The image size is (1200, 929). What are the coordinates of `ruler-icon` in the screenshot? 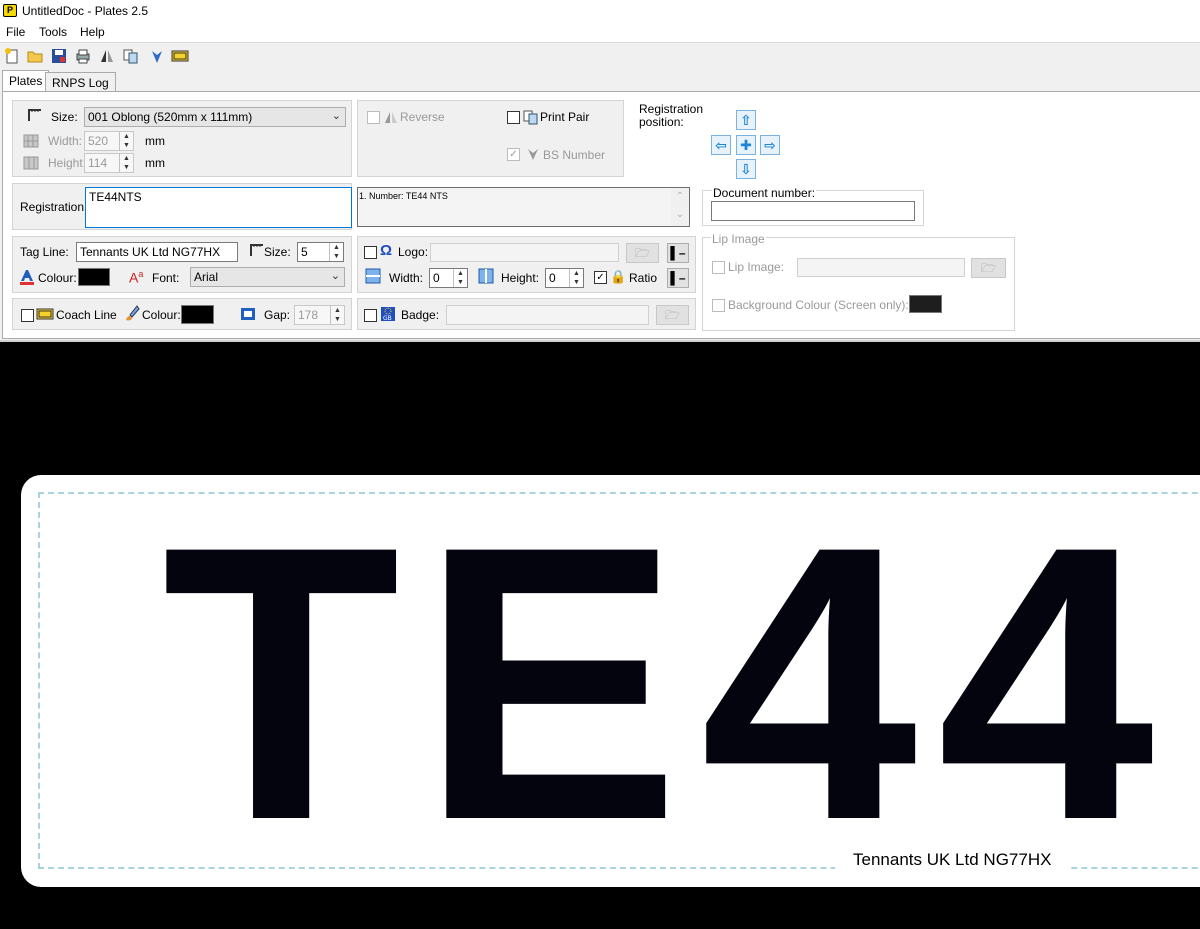 It's located at (35, 116).